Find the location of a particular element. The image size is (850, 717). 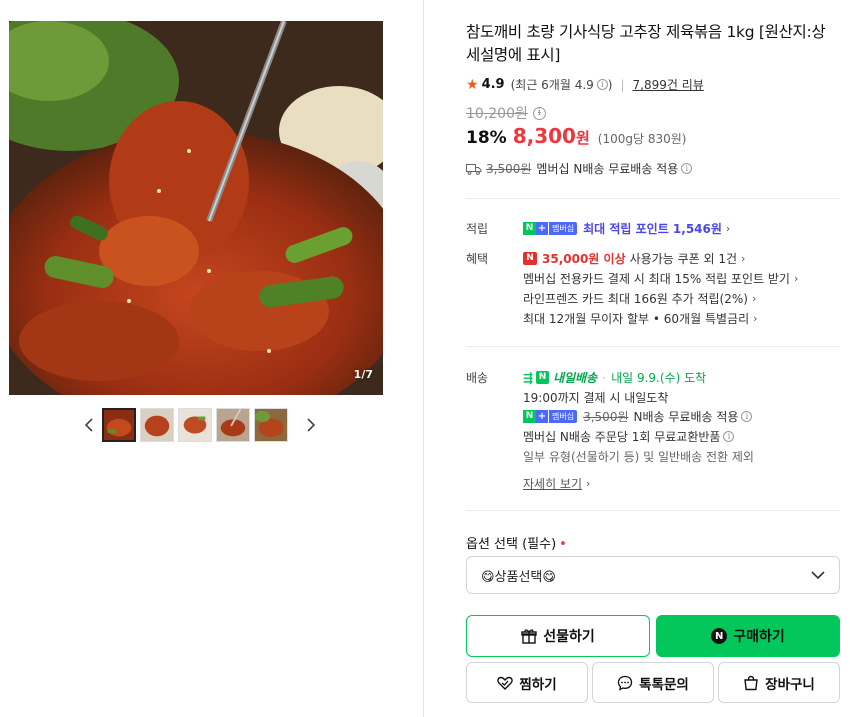

rating-recent-close: ) is located at coordinates (610, 84).